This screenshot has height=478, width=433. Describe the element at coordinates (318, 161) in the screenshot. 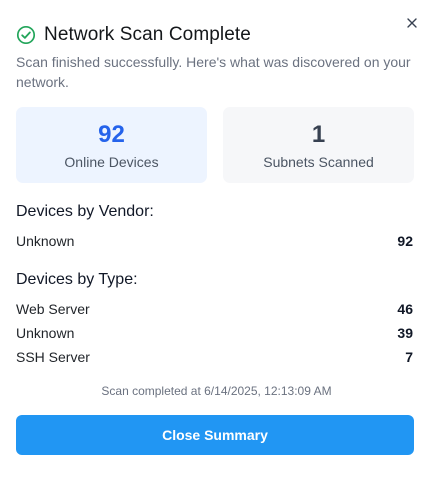

I see `subnets-scanned-label: Subnets Scanned` at that location.